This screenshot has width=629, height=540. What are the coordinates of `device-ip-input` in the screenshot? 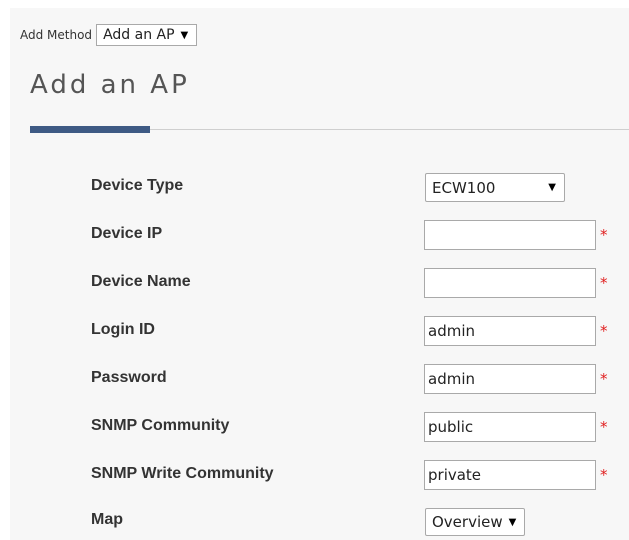 It's located at (510, 235).